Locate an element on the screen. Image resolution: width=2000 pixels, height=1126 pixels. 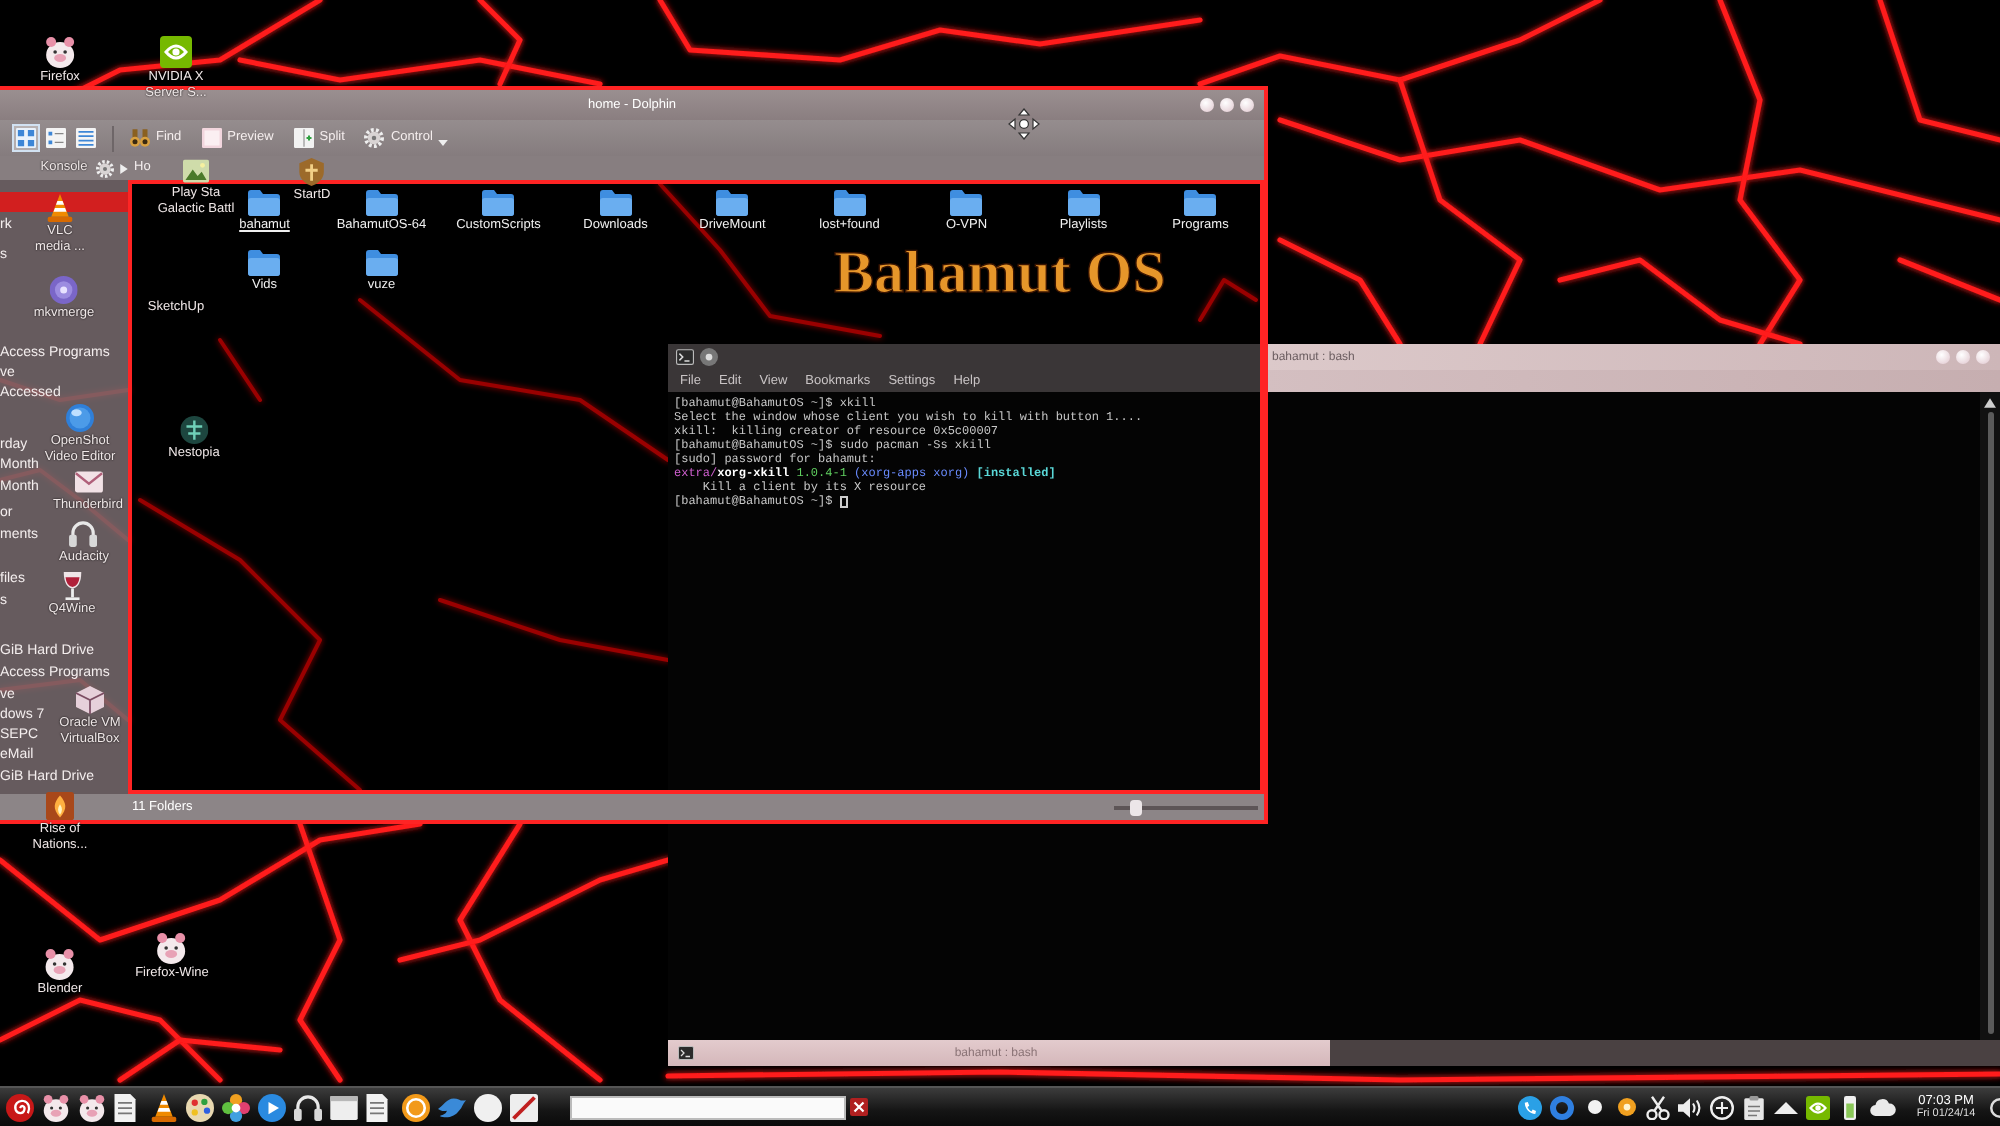
plus-icon is located at coordinates (1722, 1107).